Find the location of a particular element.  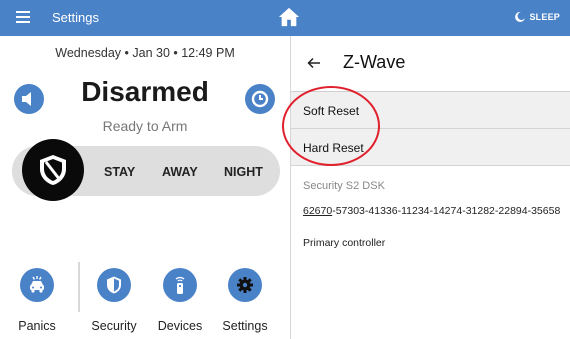

annotation-circle is located at coordinates (331, 126).